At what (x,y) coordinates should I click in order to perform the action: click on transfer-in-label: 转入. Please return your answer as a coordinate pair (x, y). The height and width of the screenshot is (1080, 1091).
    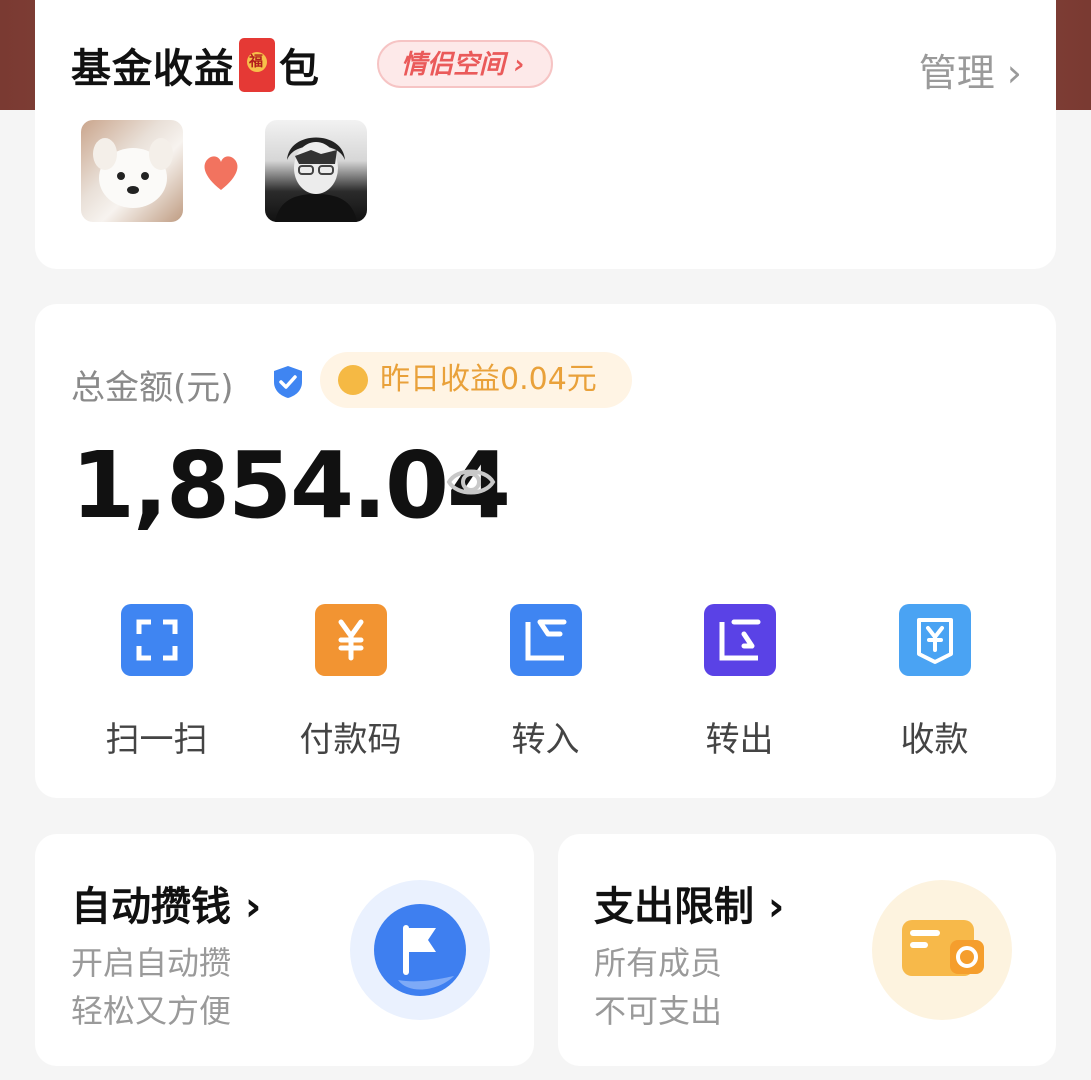
    Looking at the image, I should click on (545, 740).